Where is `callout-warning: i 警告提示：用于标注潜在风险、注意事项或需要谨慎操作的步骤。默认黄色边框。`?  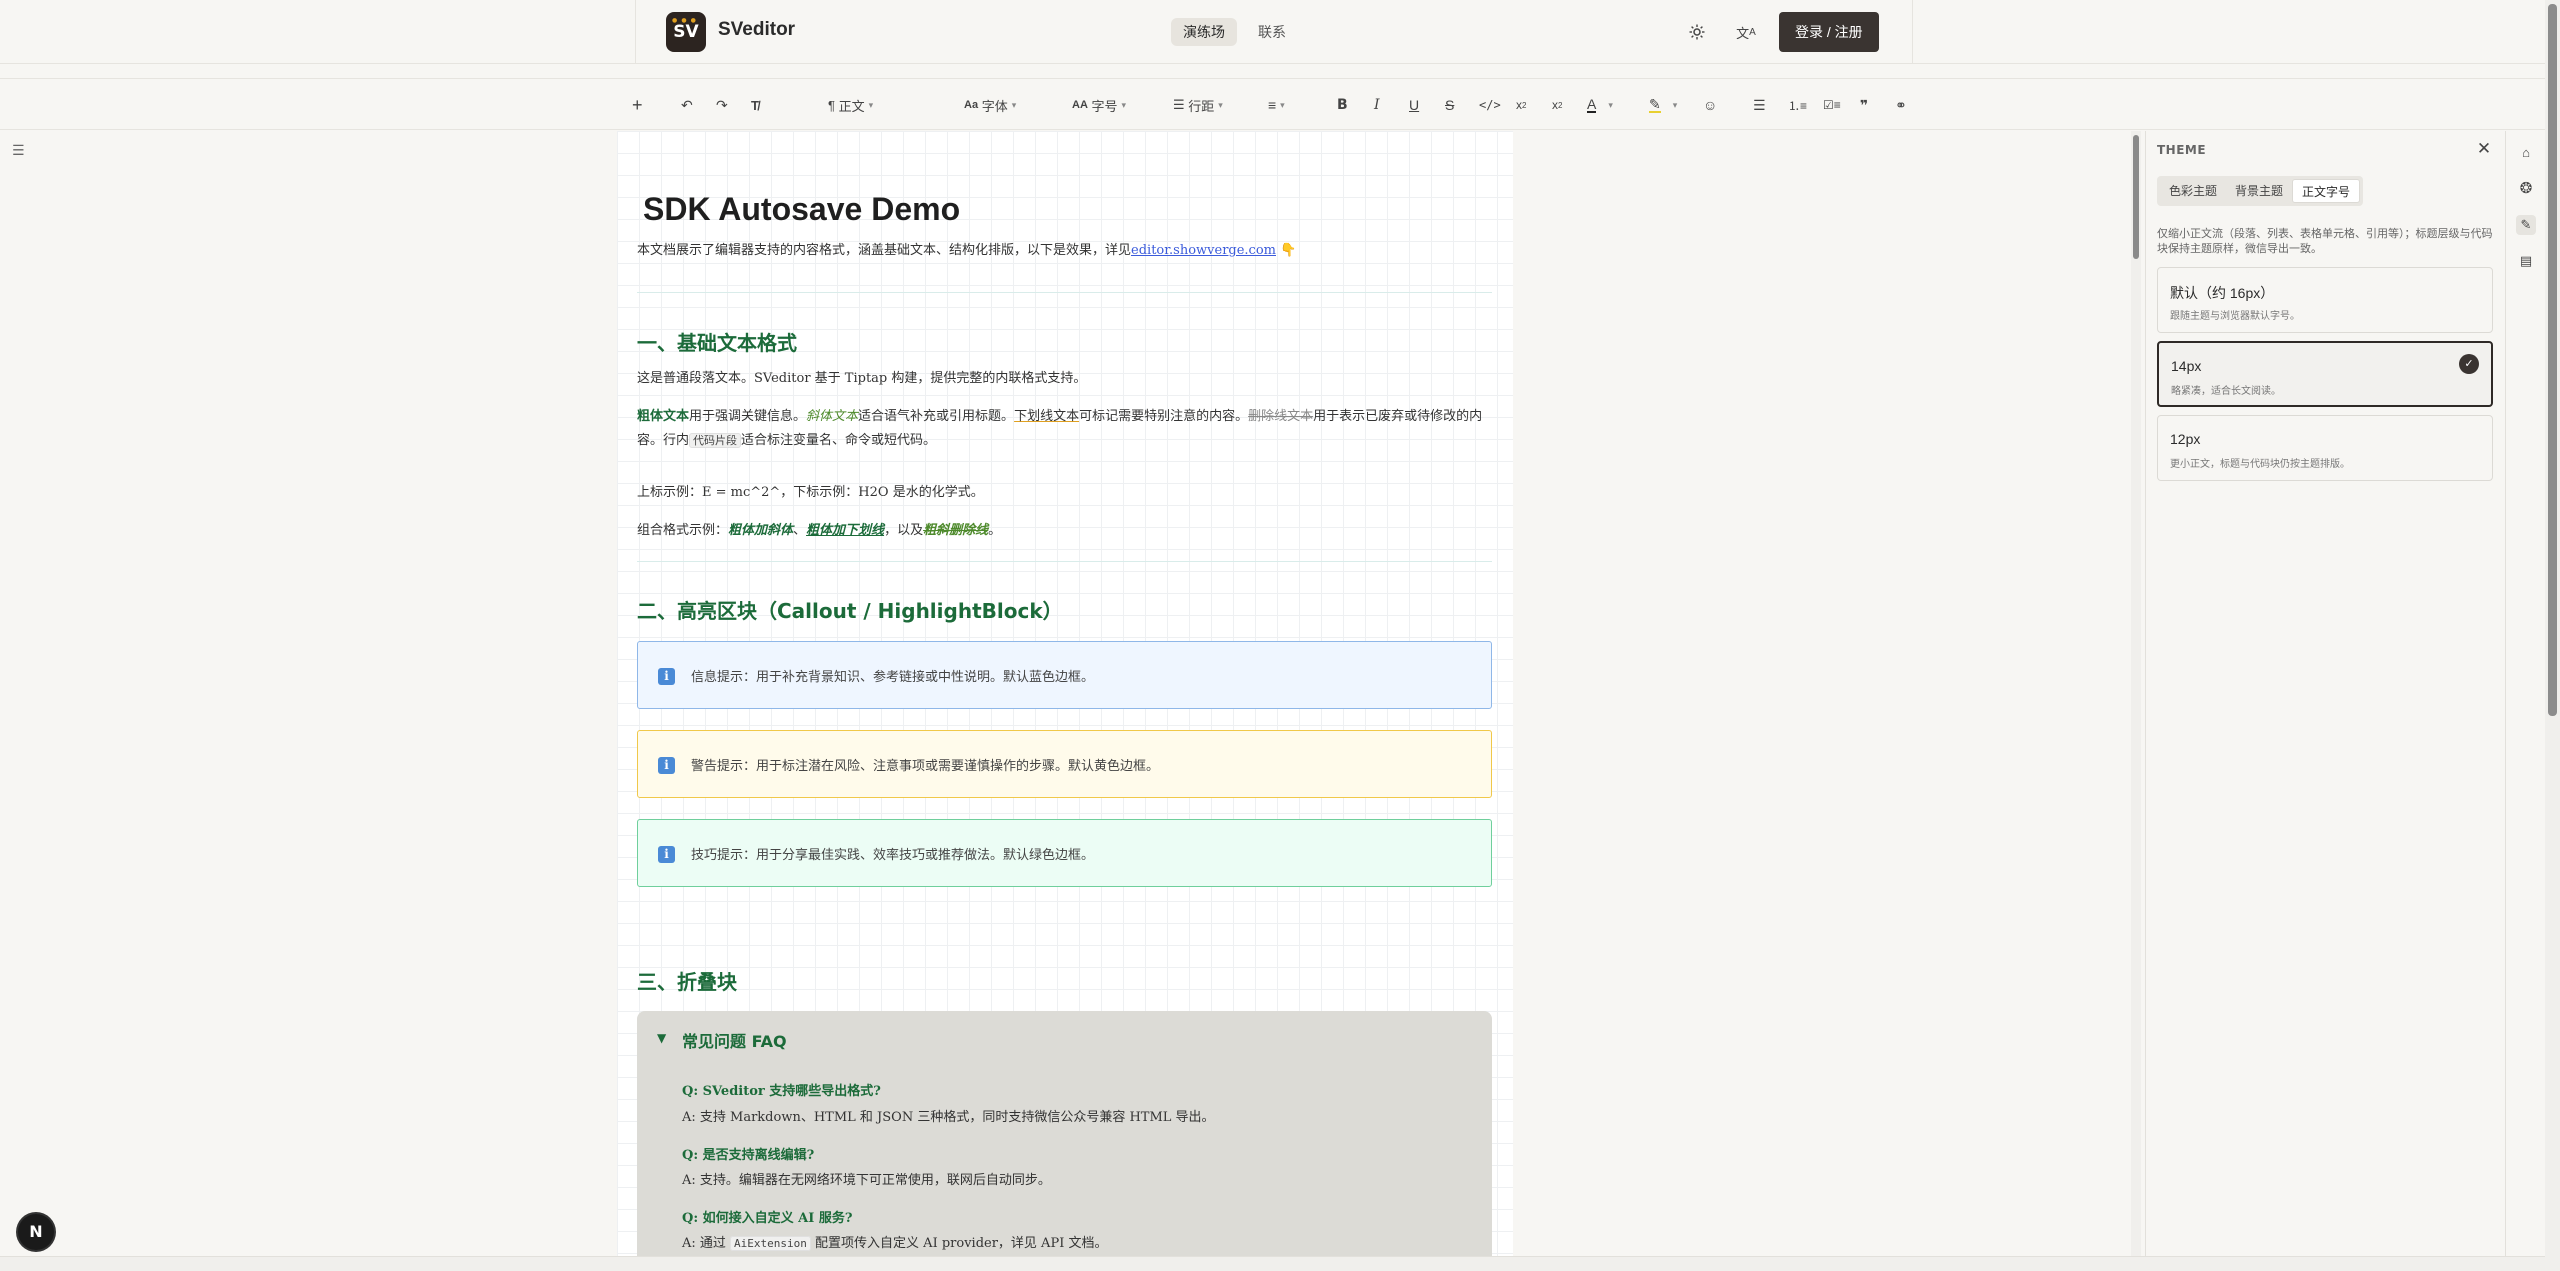
callout-warning: i 警告提示：用于标注潜在风险、注意事项或需要谨慎操作的步骤。默认黄色边框。 is located at coordinates (1064, 764).